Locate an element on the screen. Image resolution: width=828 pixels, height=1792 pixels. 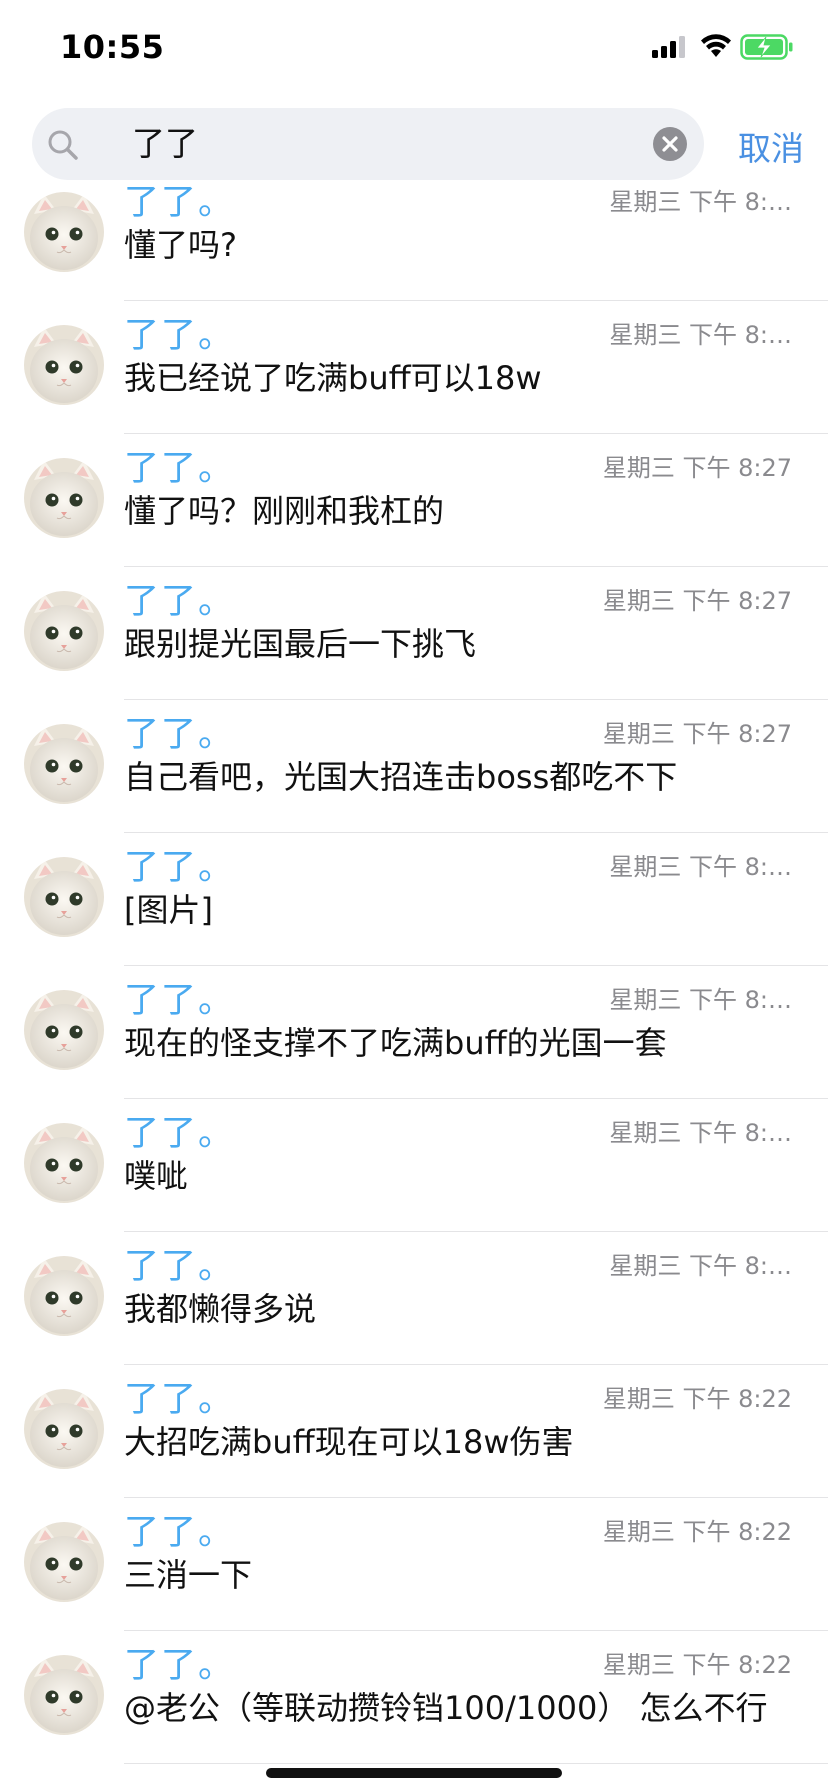
cellular-signal-icon is located at coordinates (668, 47).